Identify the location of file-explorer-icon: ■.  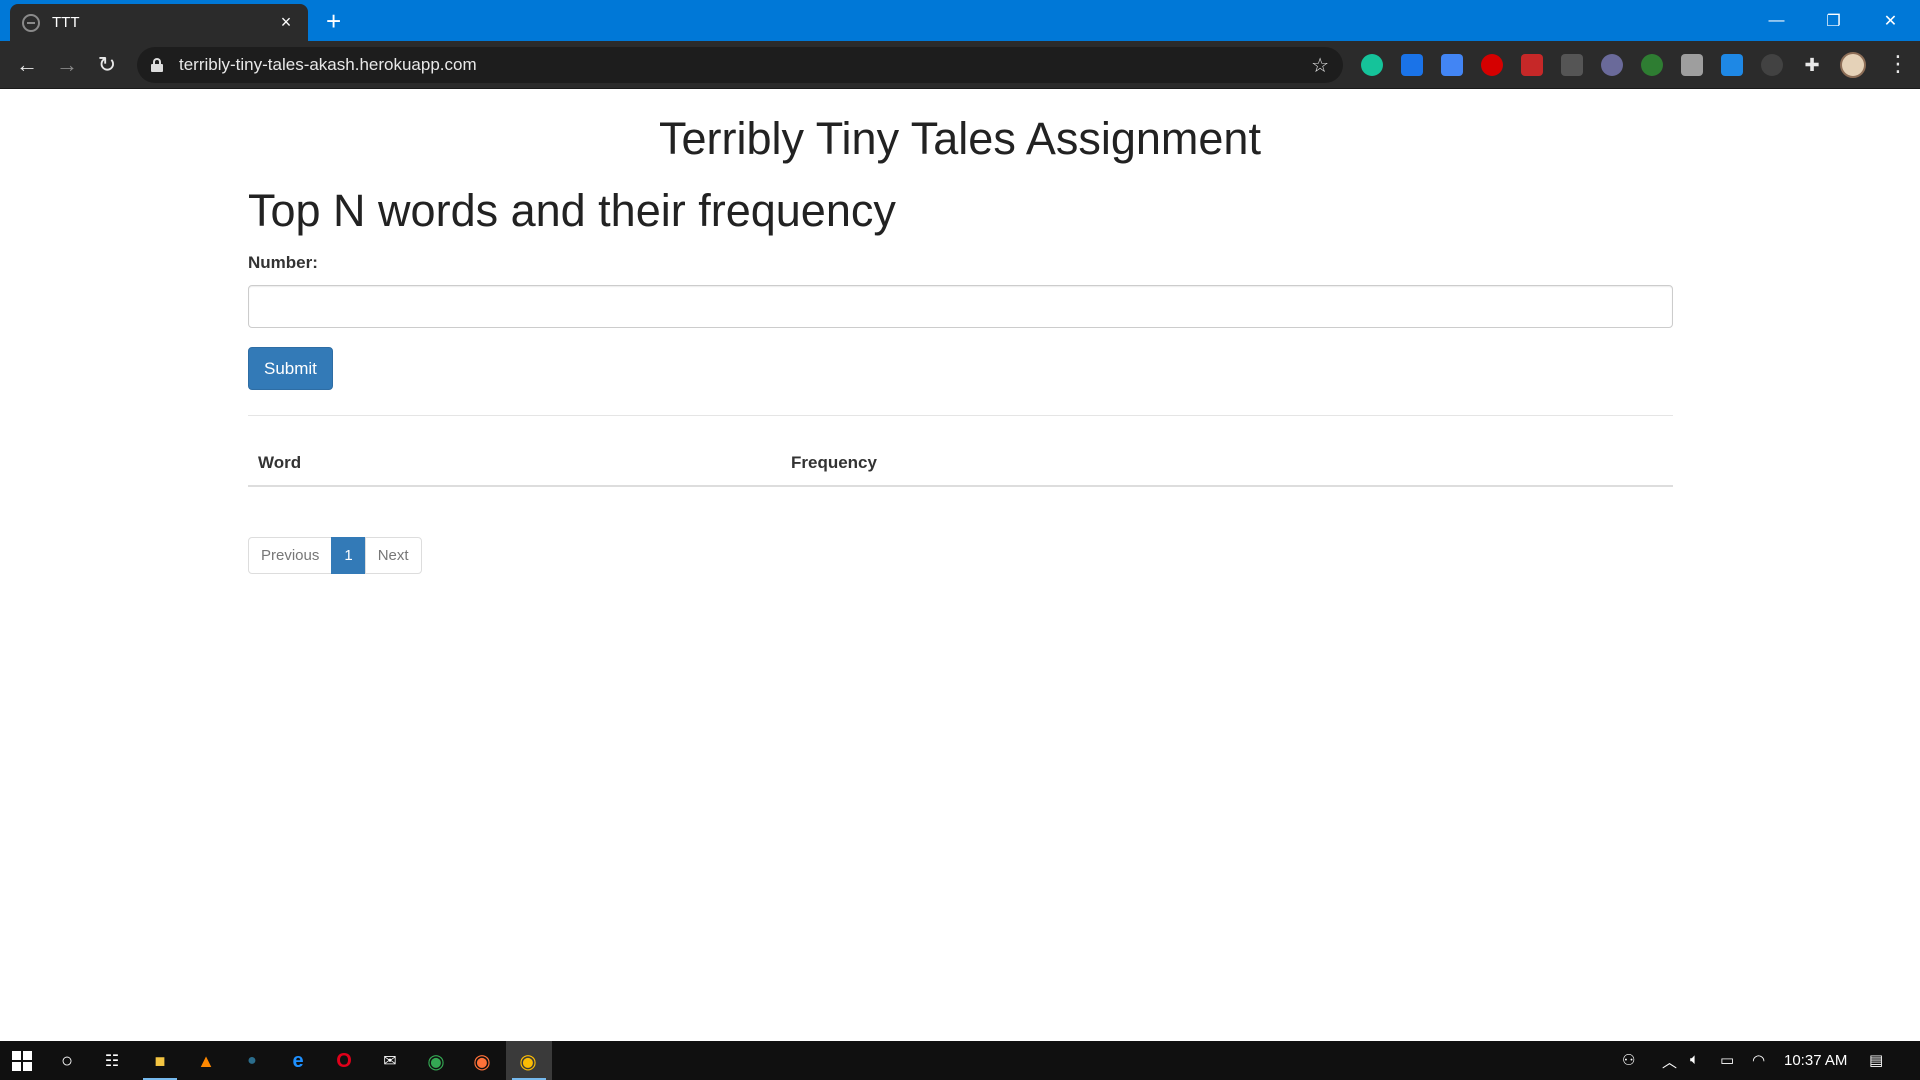
(160, 1061).